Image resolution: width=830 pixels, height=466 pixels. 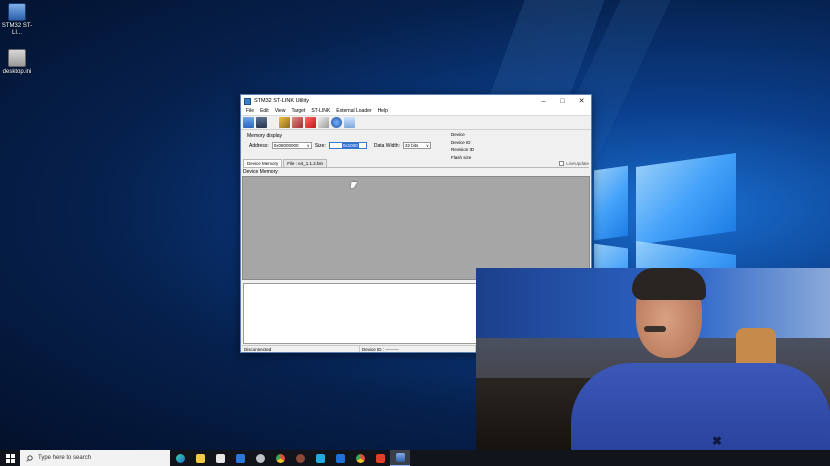 I want to click on app-icon-gray, so click(x=260, y=458).